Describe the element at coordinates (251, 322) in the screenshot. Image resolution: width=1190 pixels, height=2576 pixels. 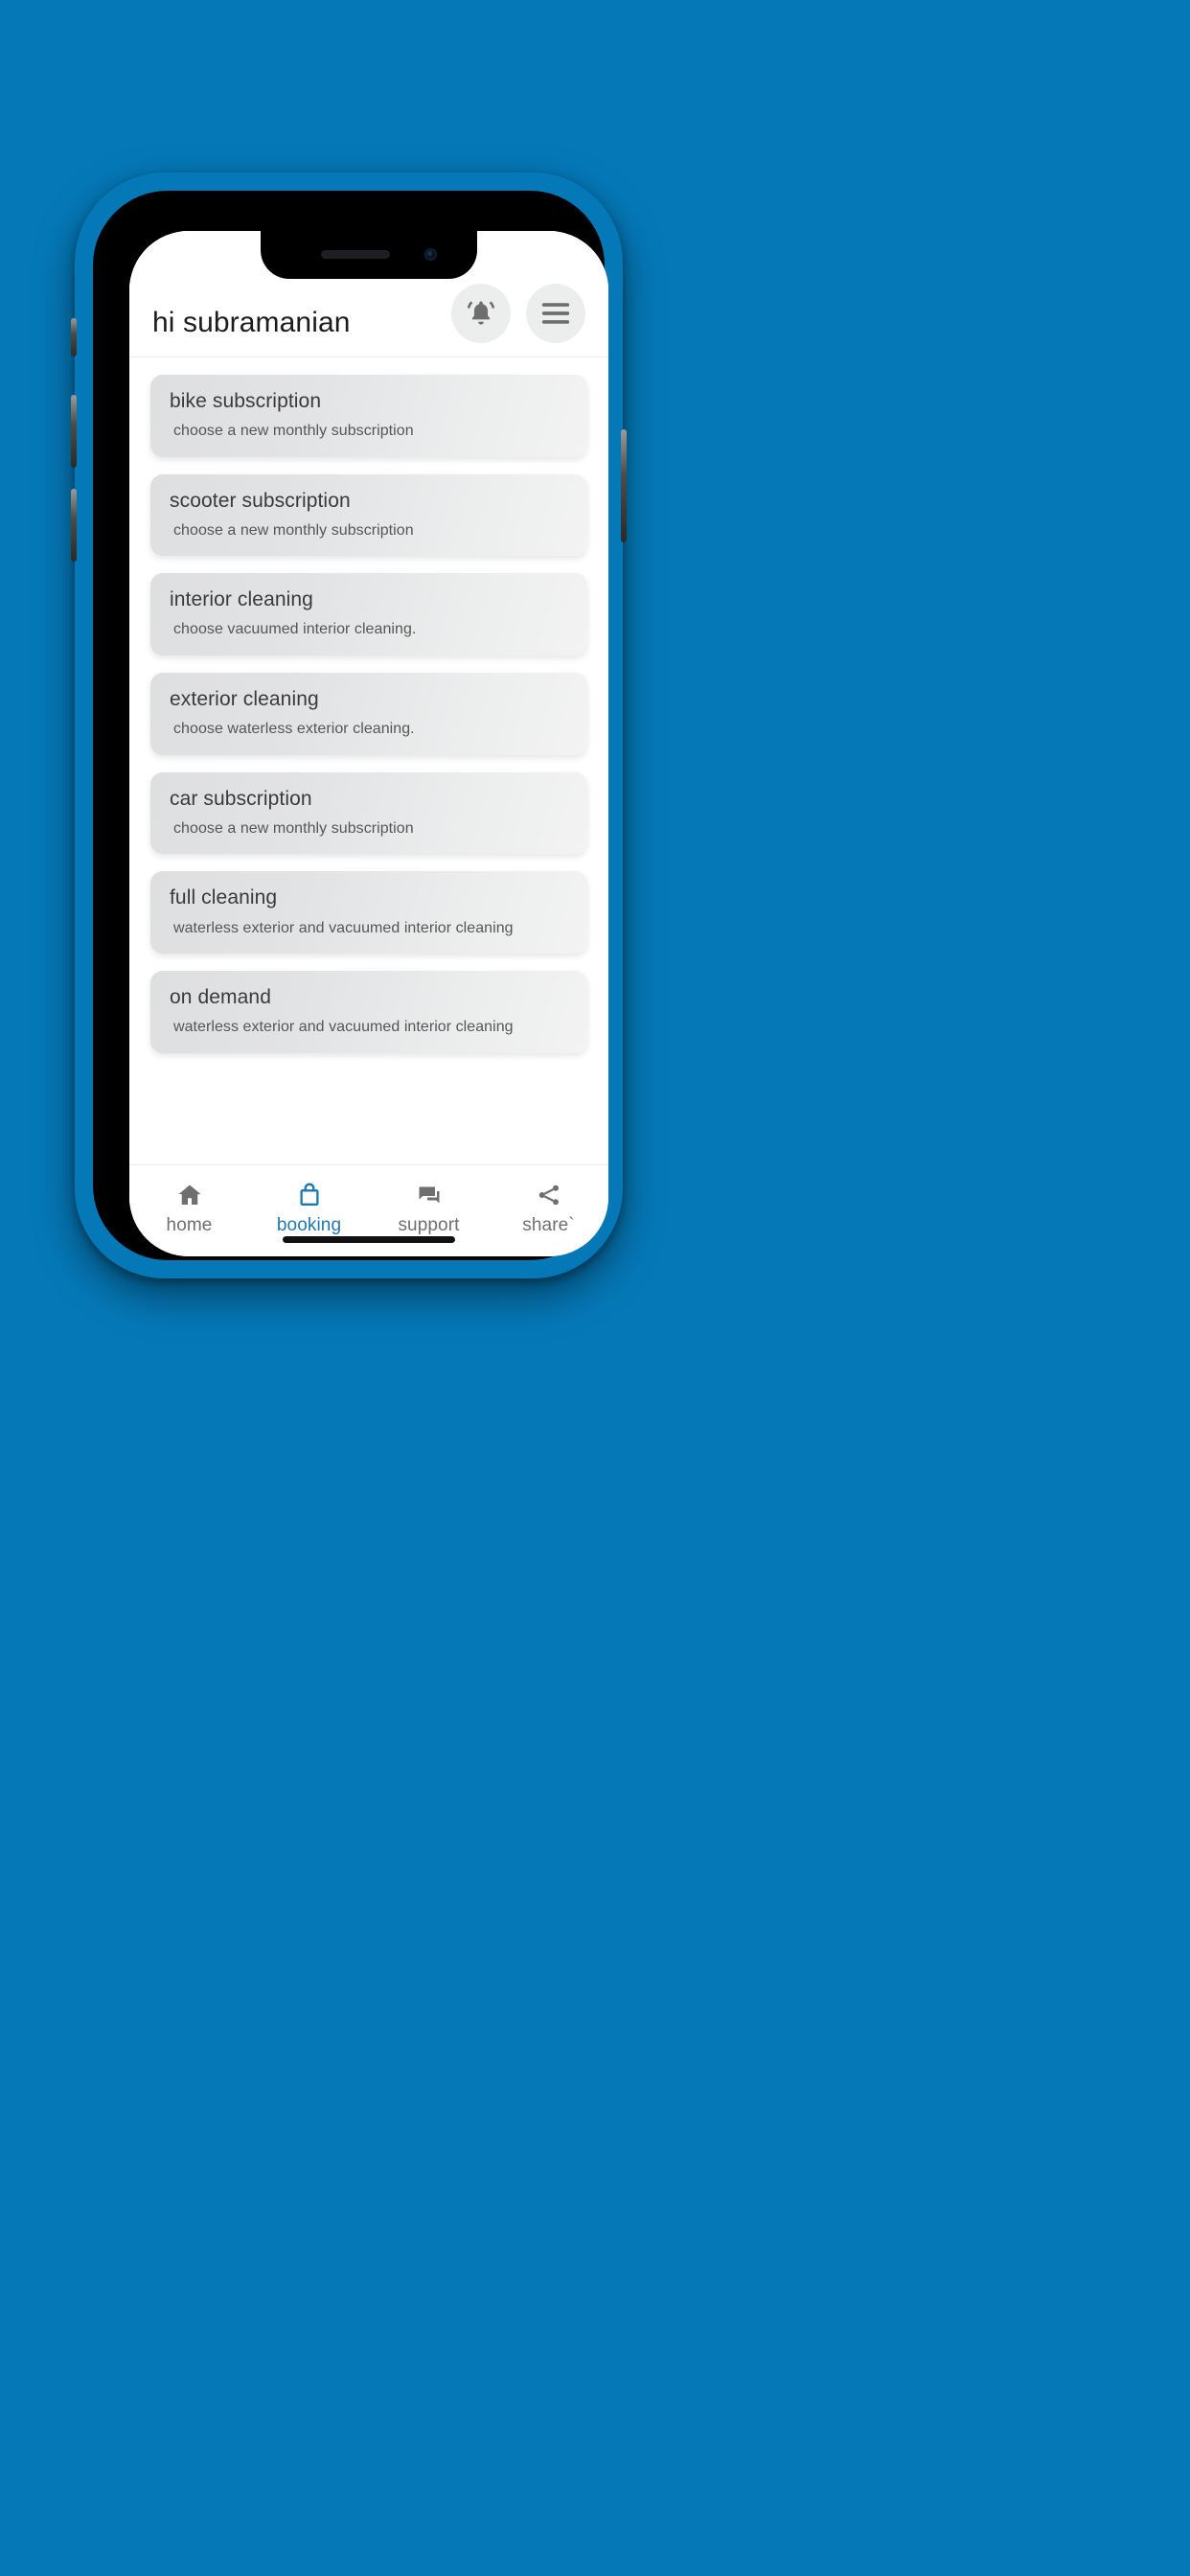
I see `greeting-title: hi subramanian` at that location.